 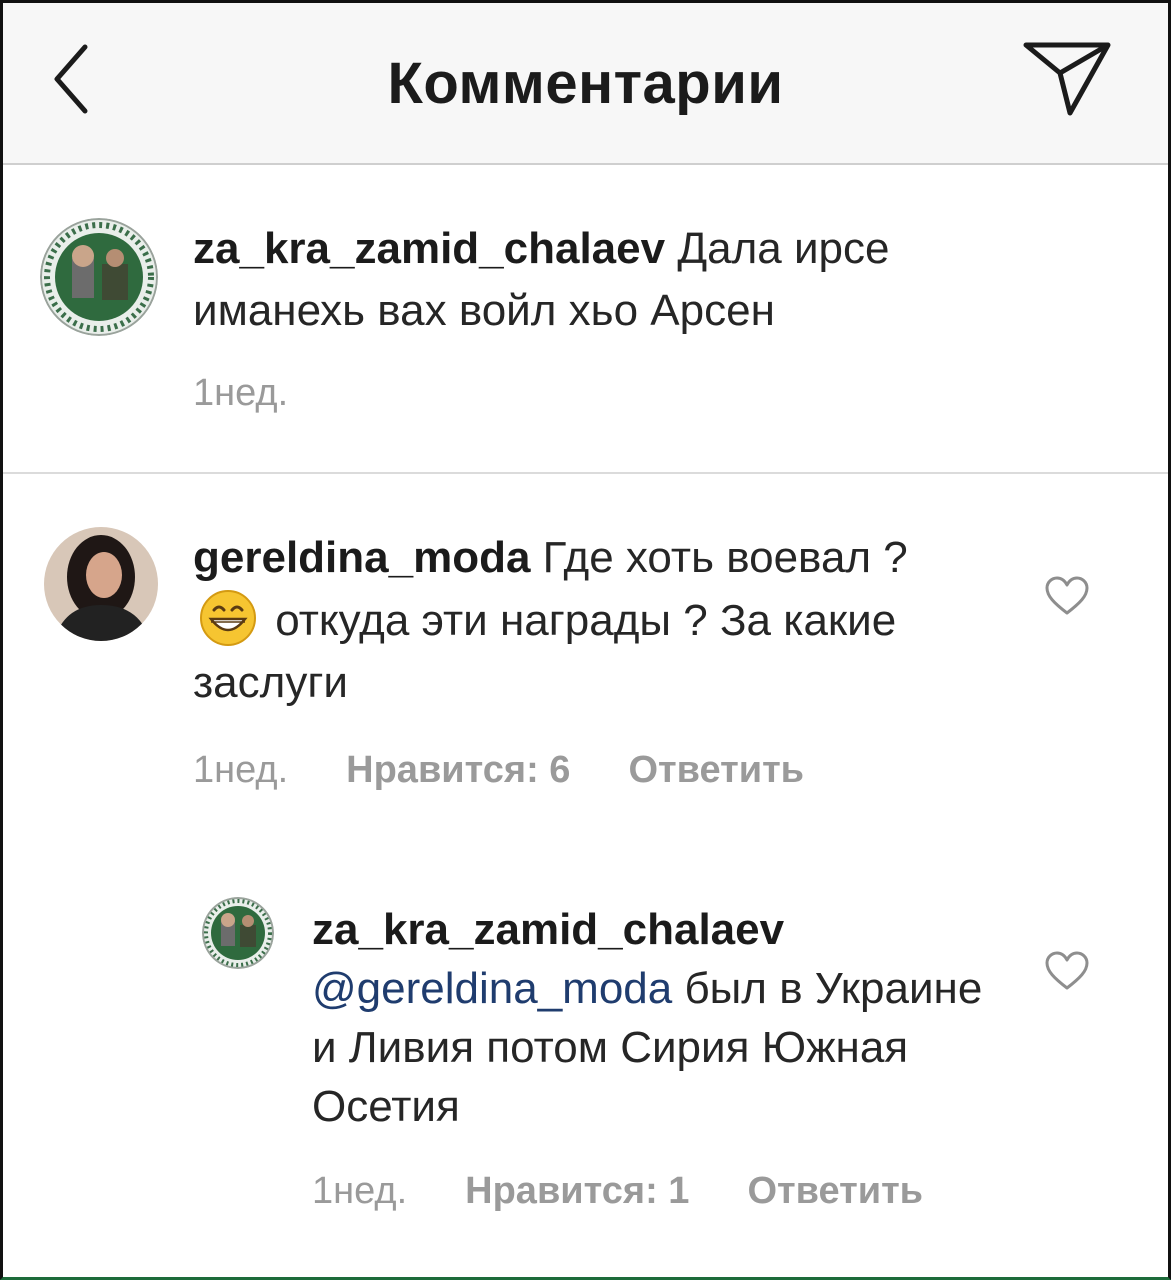 I want to click on page-title: Комментарии, so click(x=585, y=83).